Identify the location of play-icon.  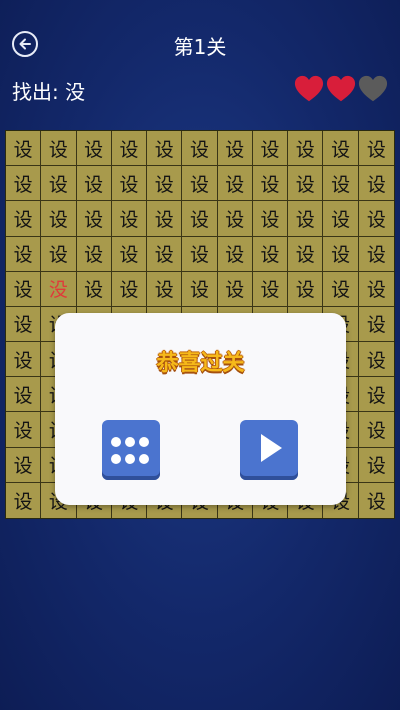
(271, 448).